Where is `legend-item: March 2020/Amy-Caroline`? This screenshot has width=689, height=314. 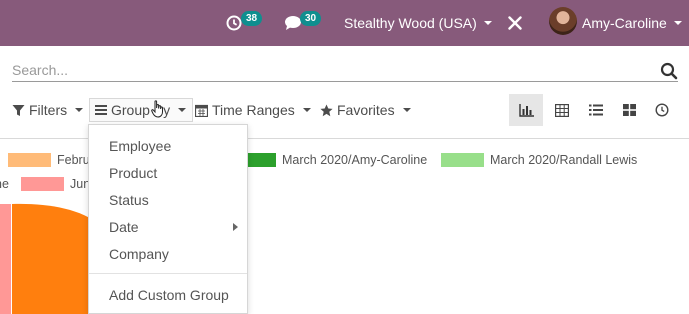 legend-item: March 2020/Amy-Caroline is located at coordinates (330, 160).